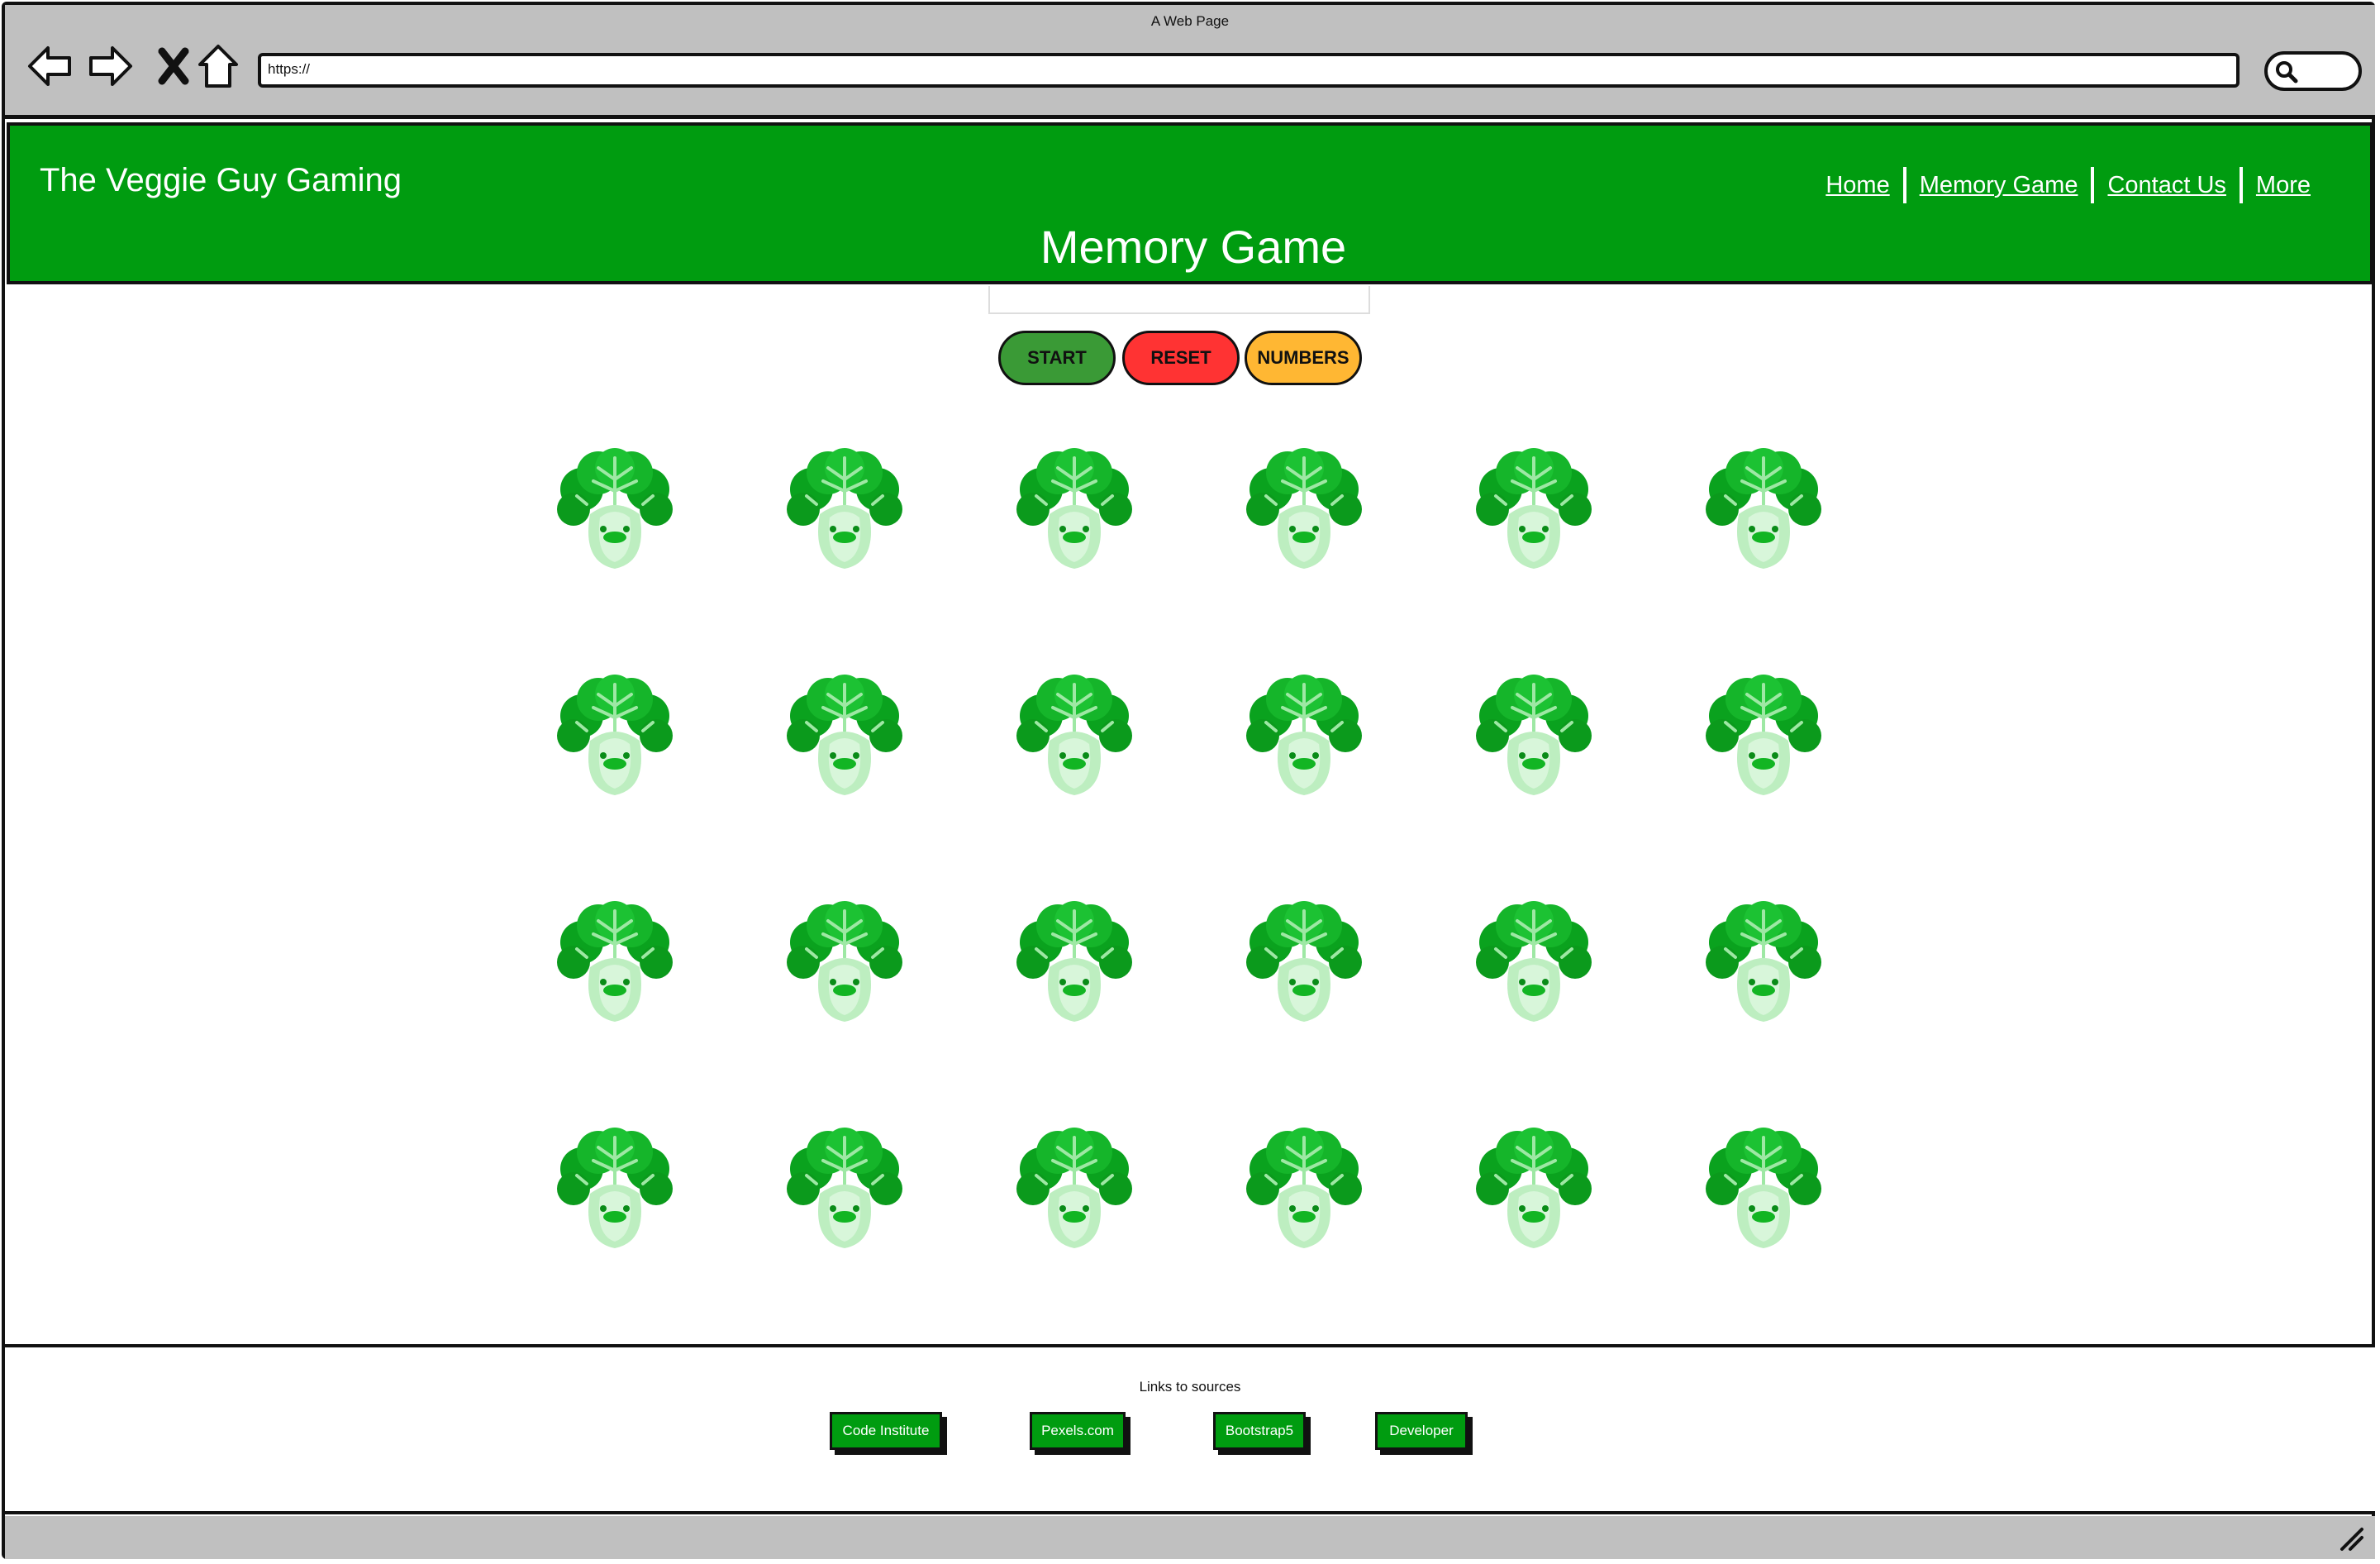 The height and width of the screenshot is (1564, 2380). What do you see at coordinates (1190, 1538) in the screenshot?
I see `browser-status-bar` at bounding box center [1190, 1538].